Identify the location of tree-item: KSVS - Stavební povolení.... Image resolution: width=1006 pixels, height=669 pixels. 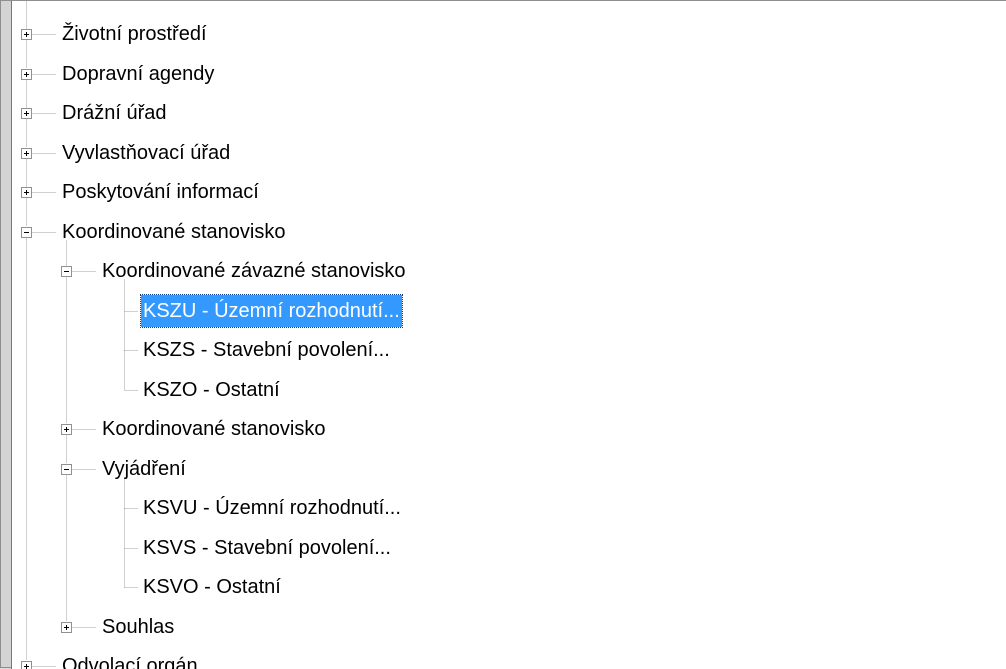
(267, 548).